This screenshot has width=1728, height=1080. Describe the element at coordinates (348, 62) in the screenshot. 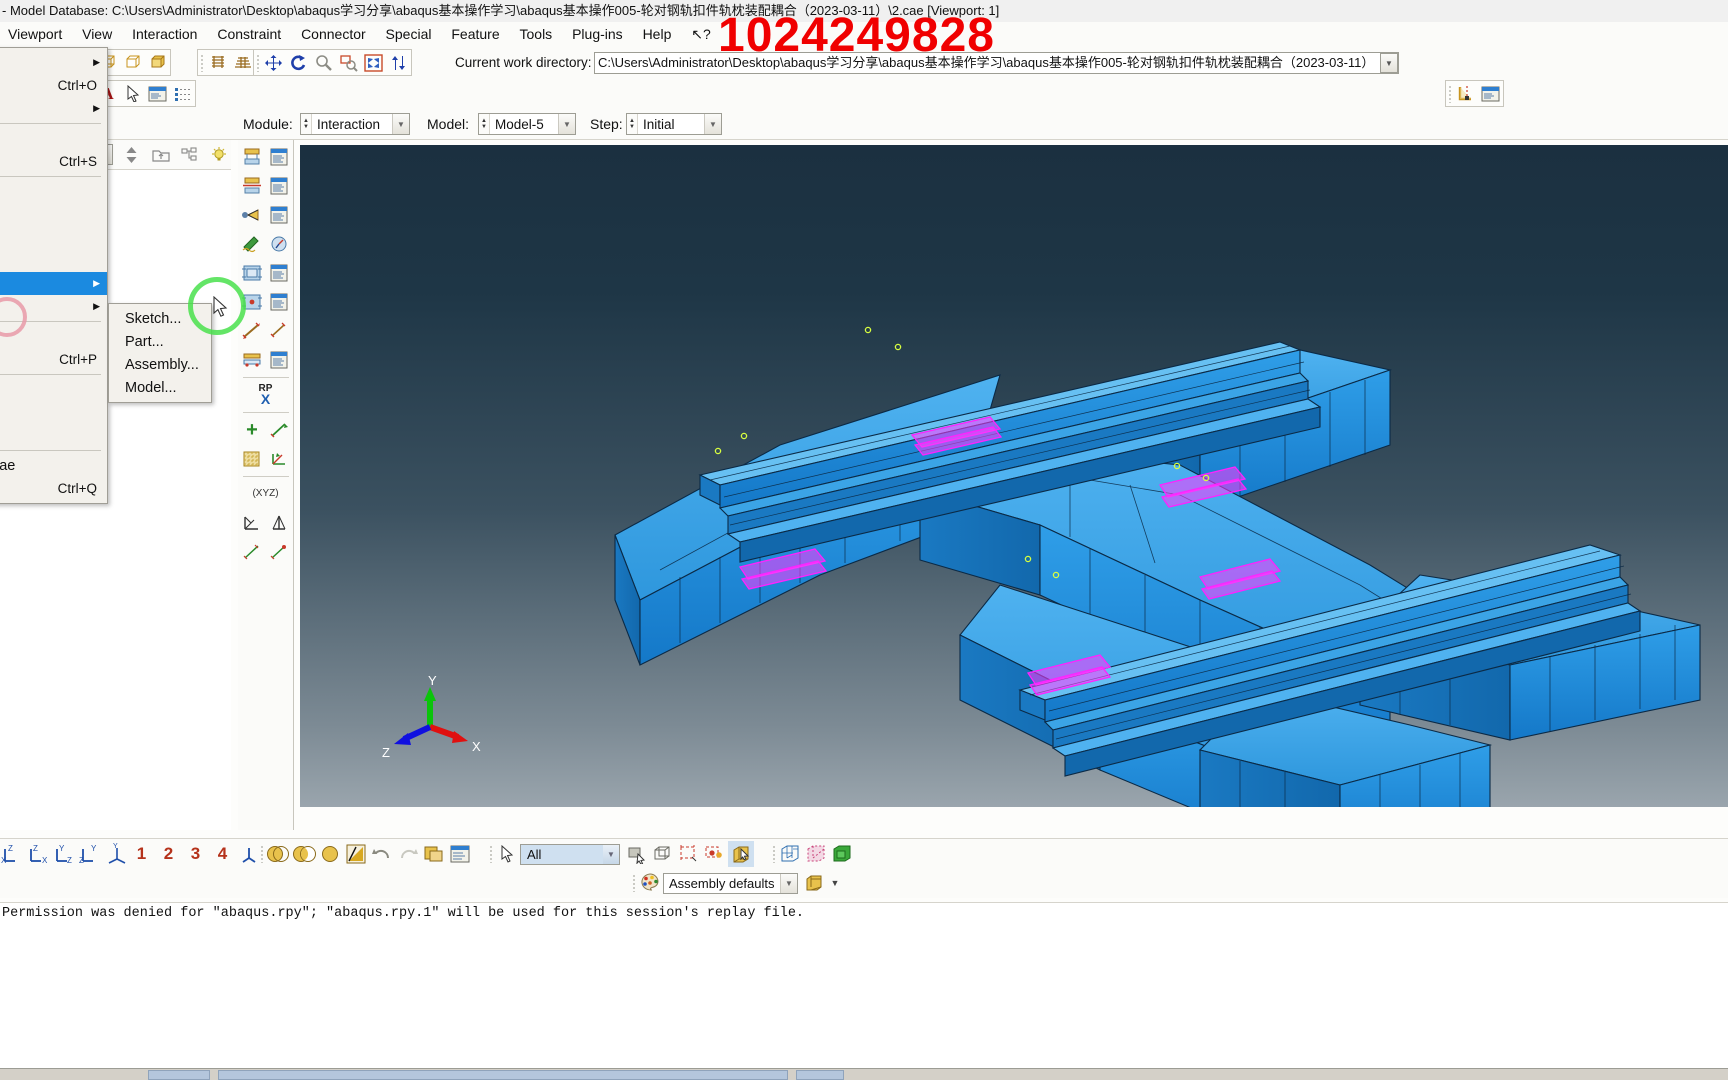

I see `box-zoom-icon` at that location.